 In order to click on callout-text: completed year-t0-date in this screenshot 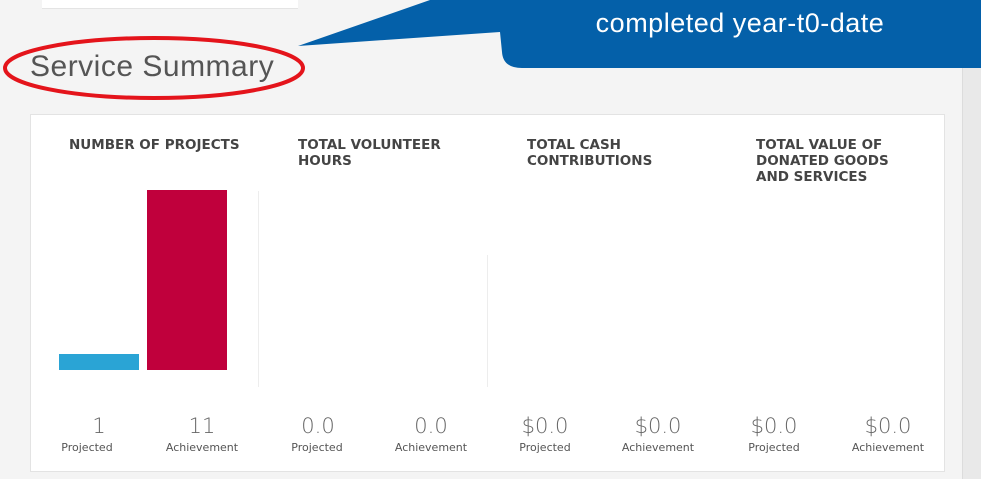, I will do `click(740, 23)`.